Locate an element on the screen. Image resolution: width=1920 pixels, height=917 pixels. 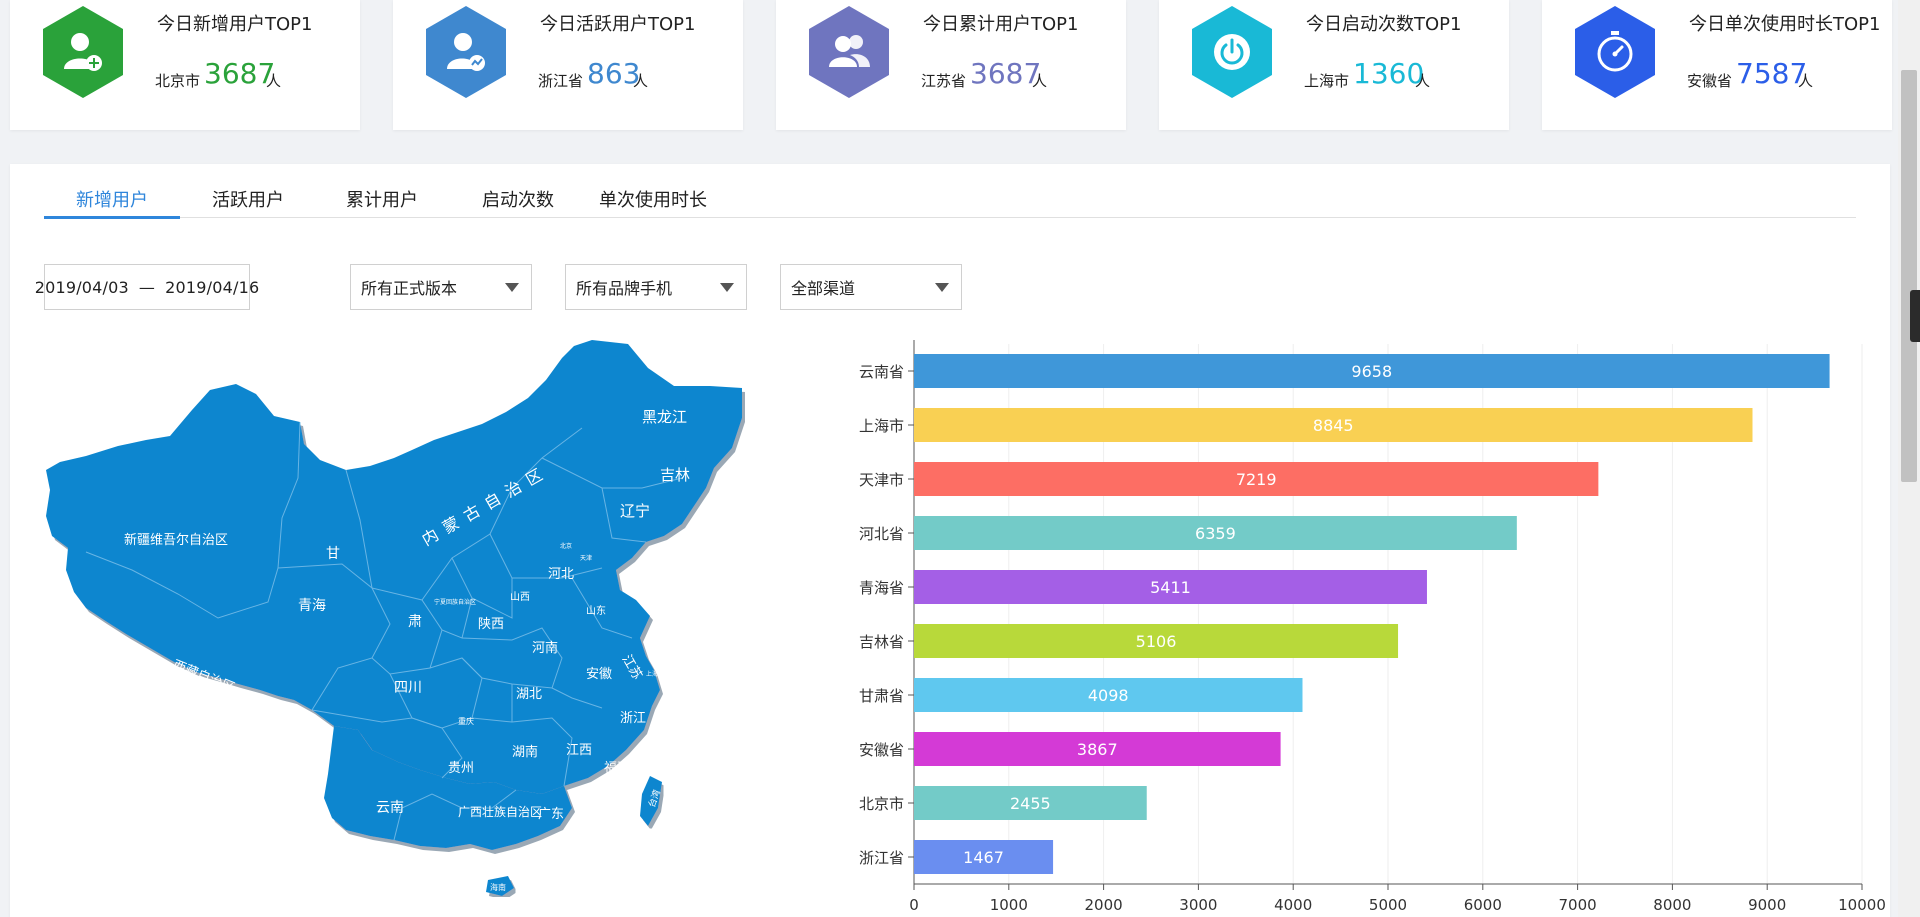
stat-card-total-users: 今日累计用户TOP1 江苏省 3687 人 is located at coordinates (951, 65).